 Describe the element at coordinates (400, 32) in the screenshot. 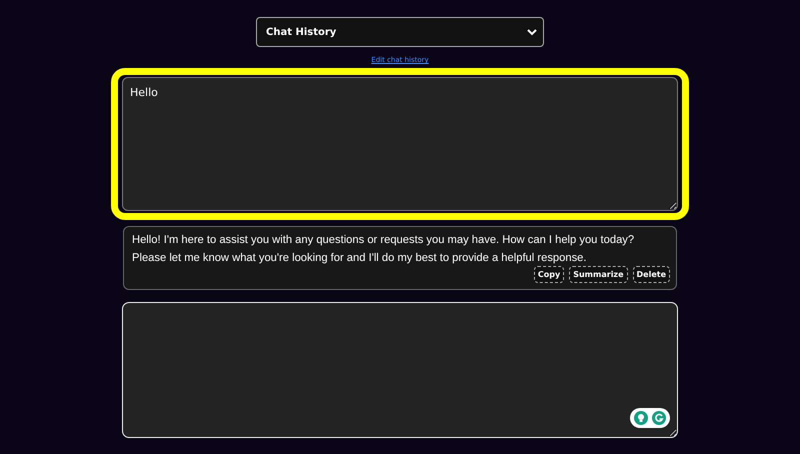

I see `chat-history-select: Chat History` at that location.